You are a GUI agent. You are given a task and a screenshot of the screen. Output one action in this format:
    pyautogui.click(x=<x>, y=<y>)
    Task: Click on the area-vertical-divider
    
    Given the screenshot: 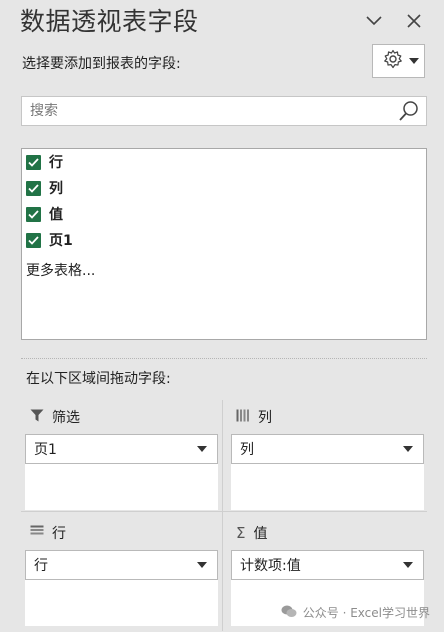 What is the action you would take?
    pyautogui.click(x=222, y=515)
    